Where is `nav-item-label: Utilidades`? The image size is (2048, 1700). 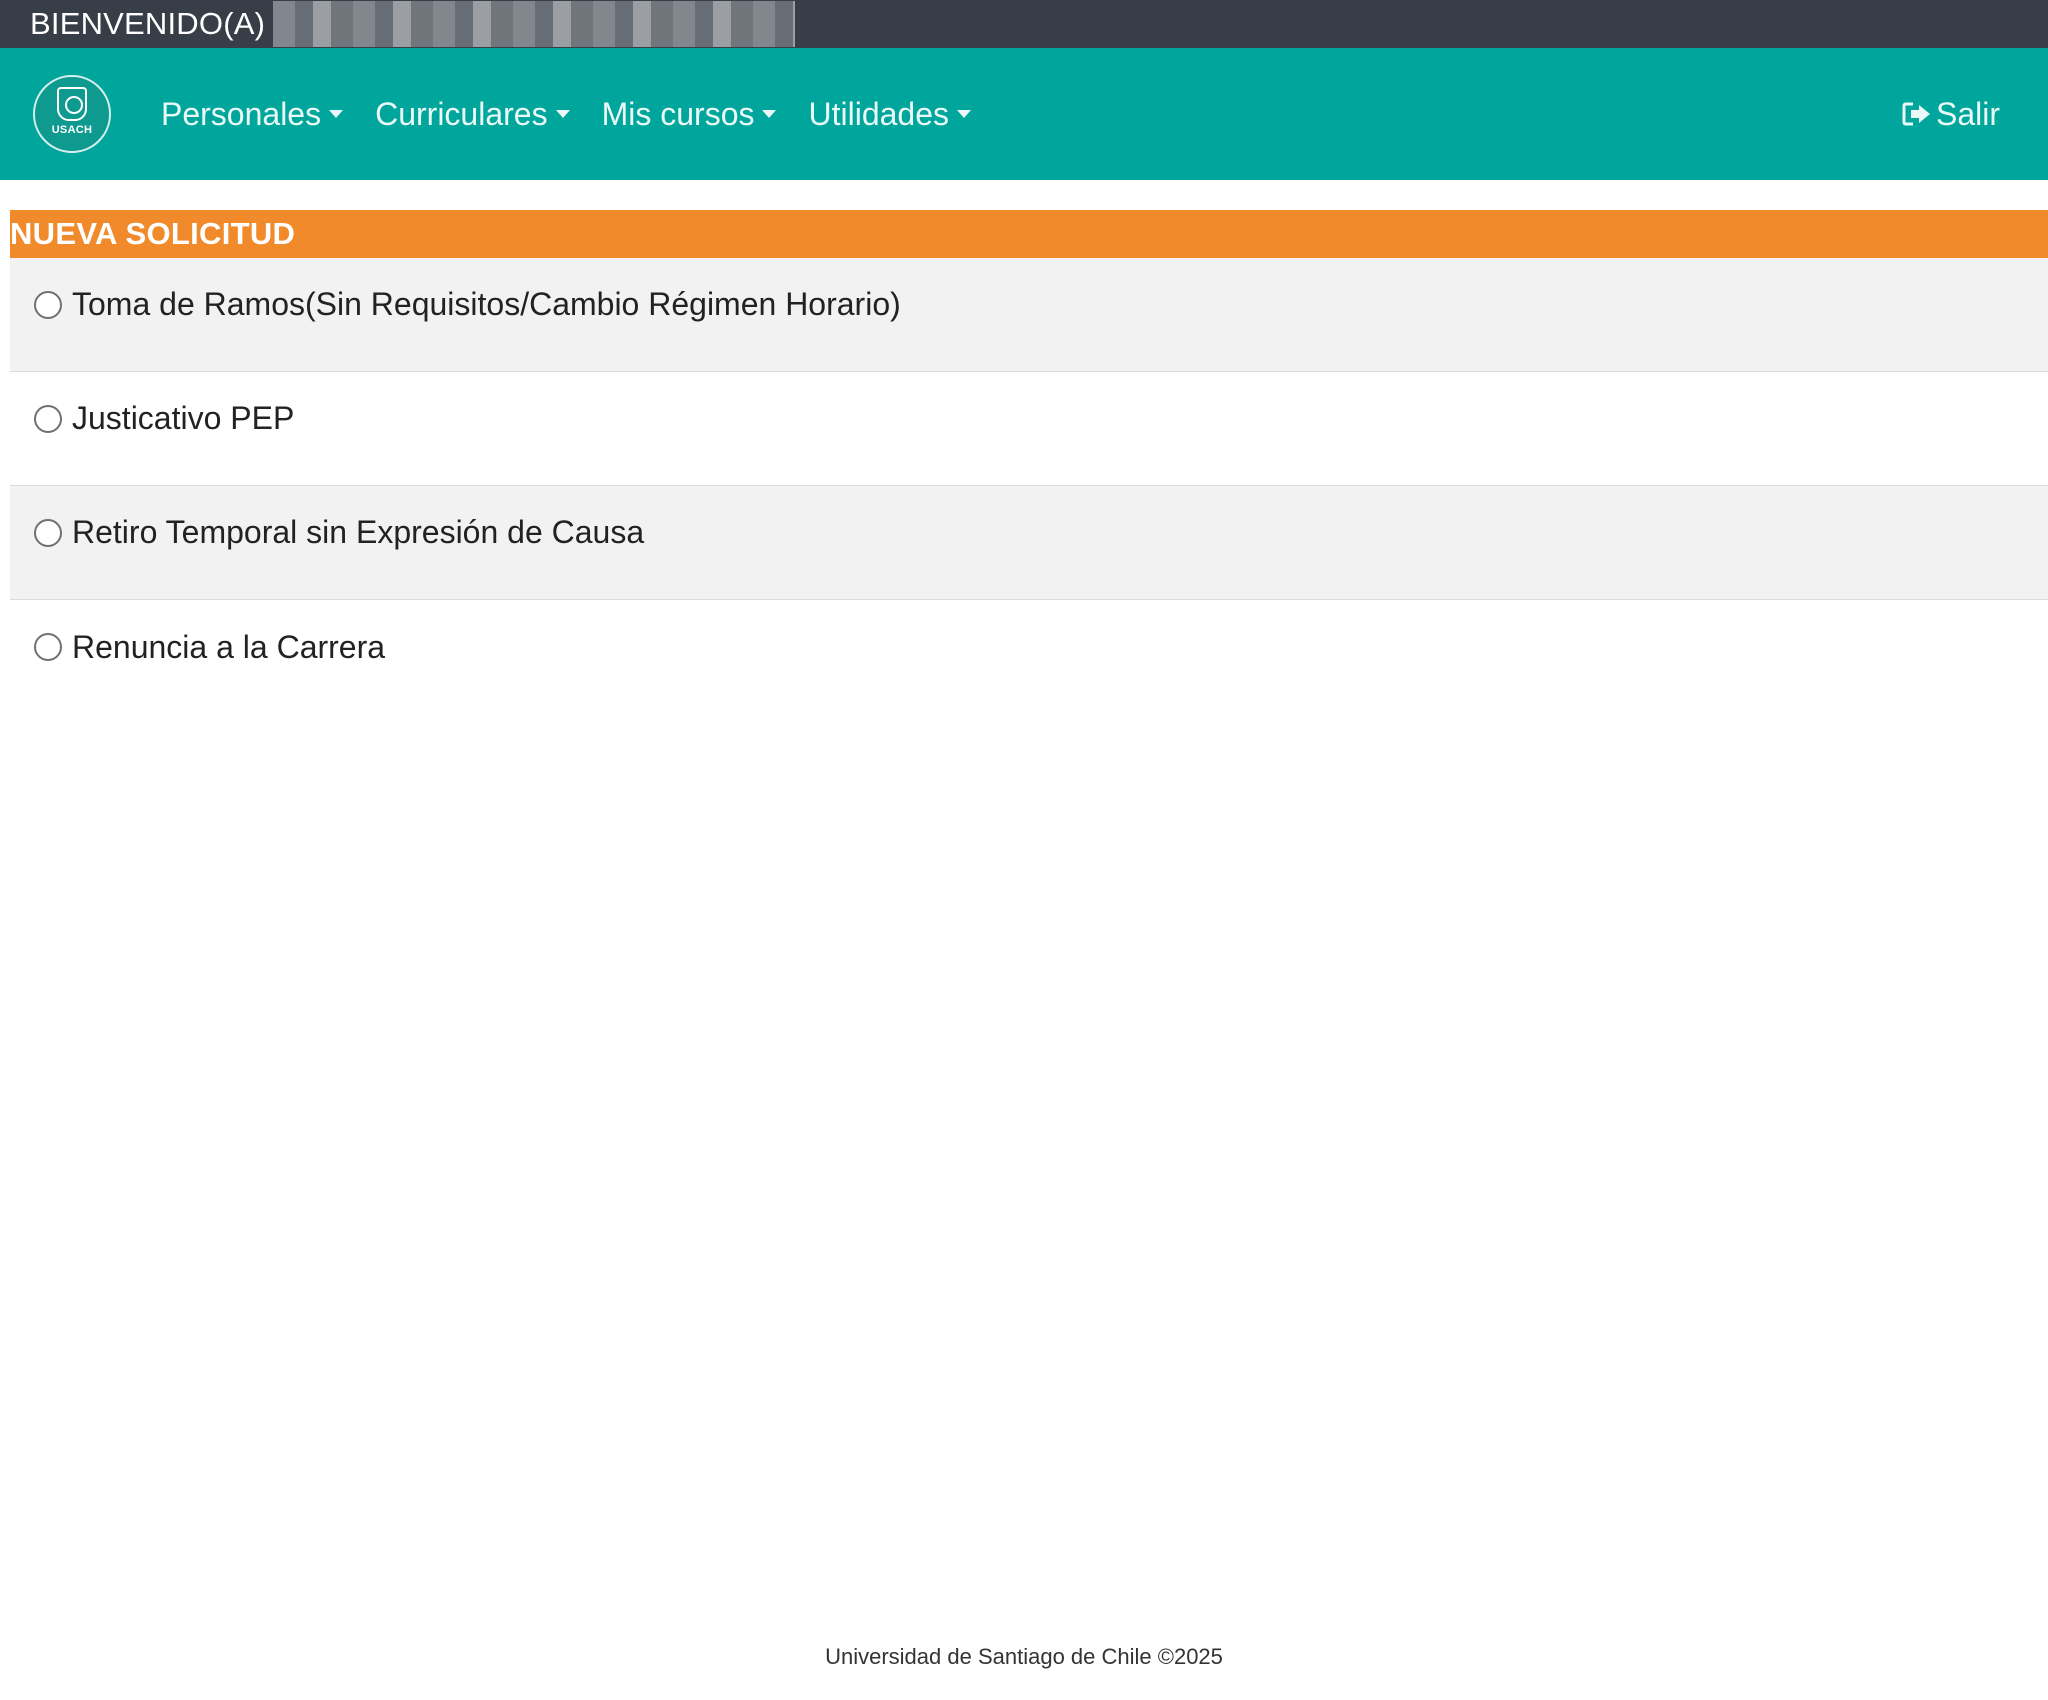 nav-item-label: Utilidades is located at coordinates (878, 113).